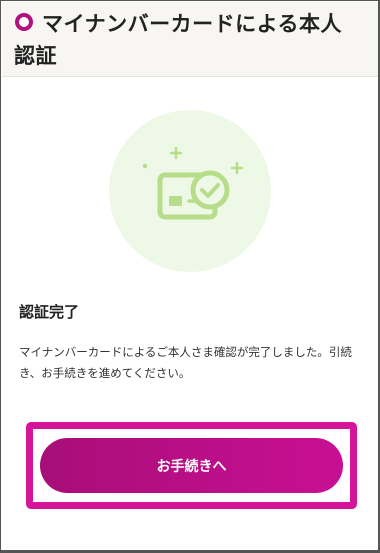 The height and width of the screenshot is (553, 380). I want to click on card-check-illustration, so click(190, 191).